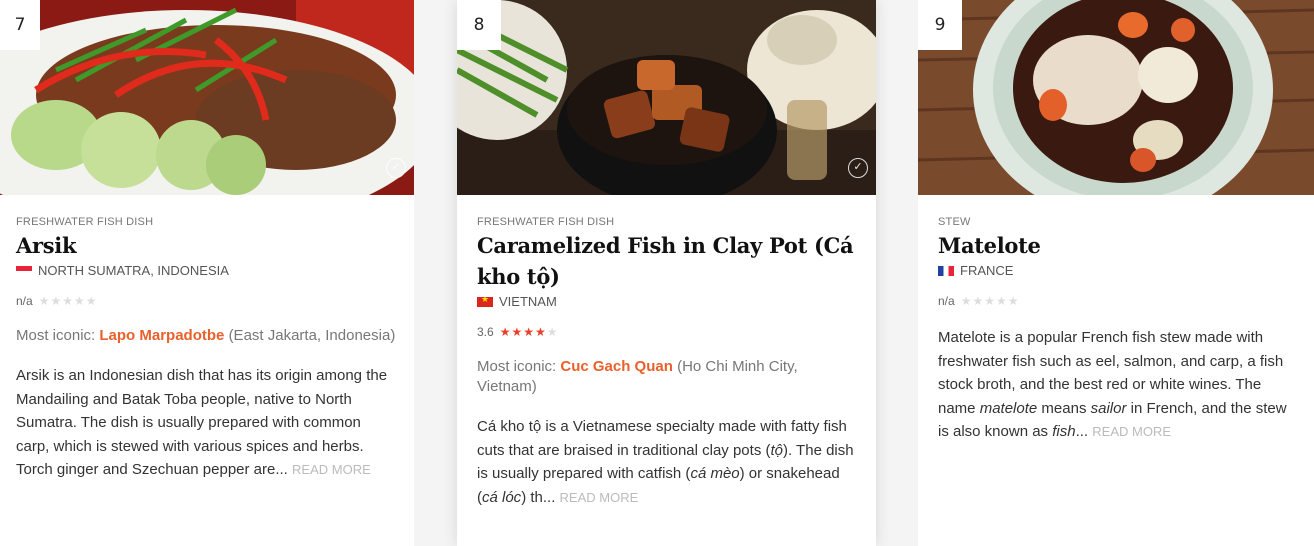  Describe the element at coordinates (1064, 431) in the screenshot. I see `description-term: fish` at that location.